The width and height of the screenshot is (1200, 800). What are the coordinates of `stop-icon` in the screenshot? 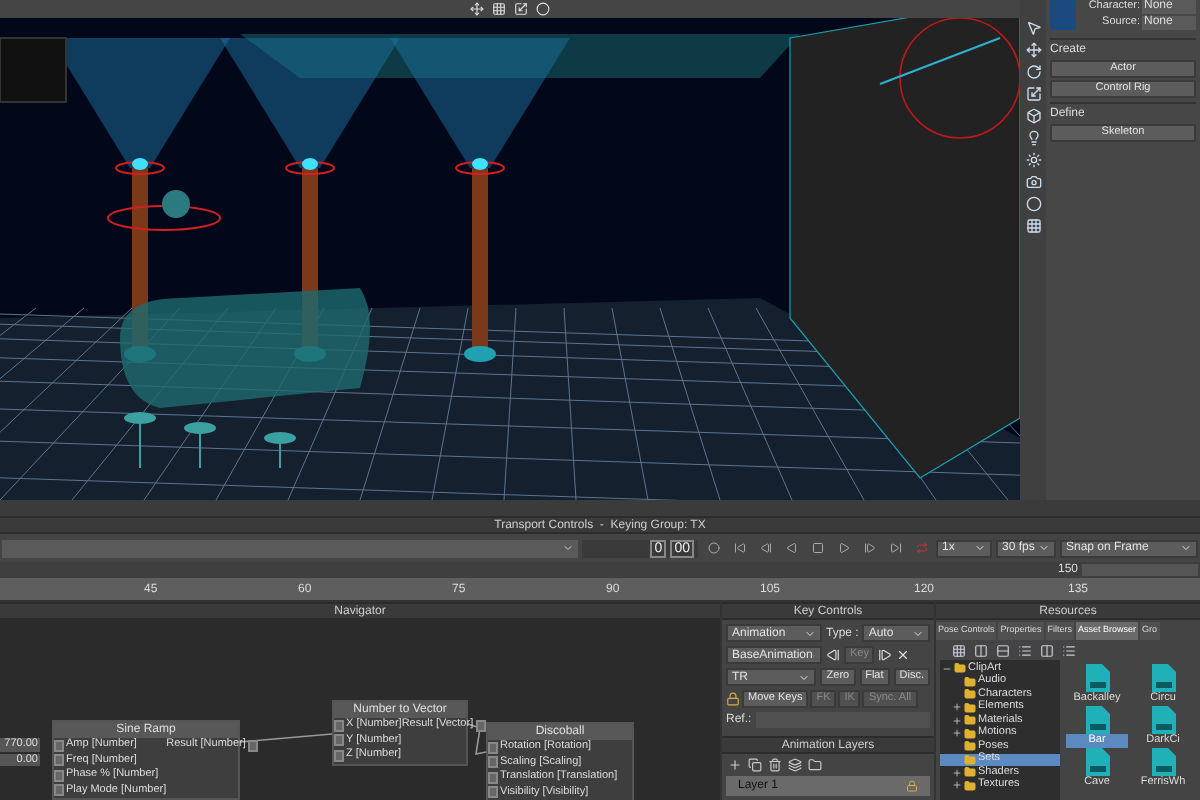 It's located at (817, 548).